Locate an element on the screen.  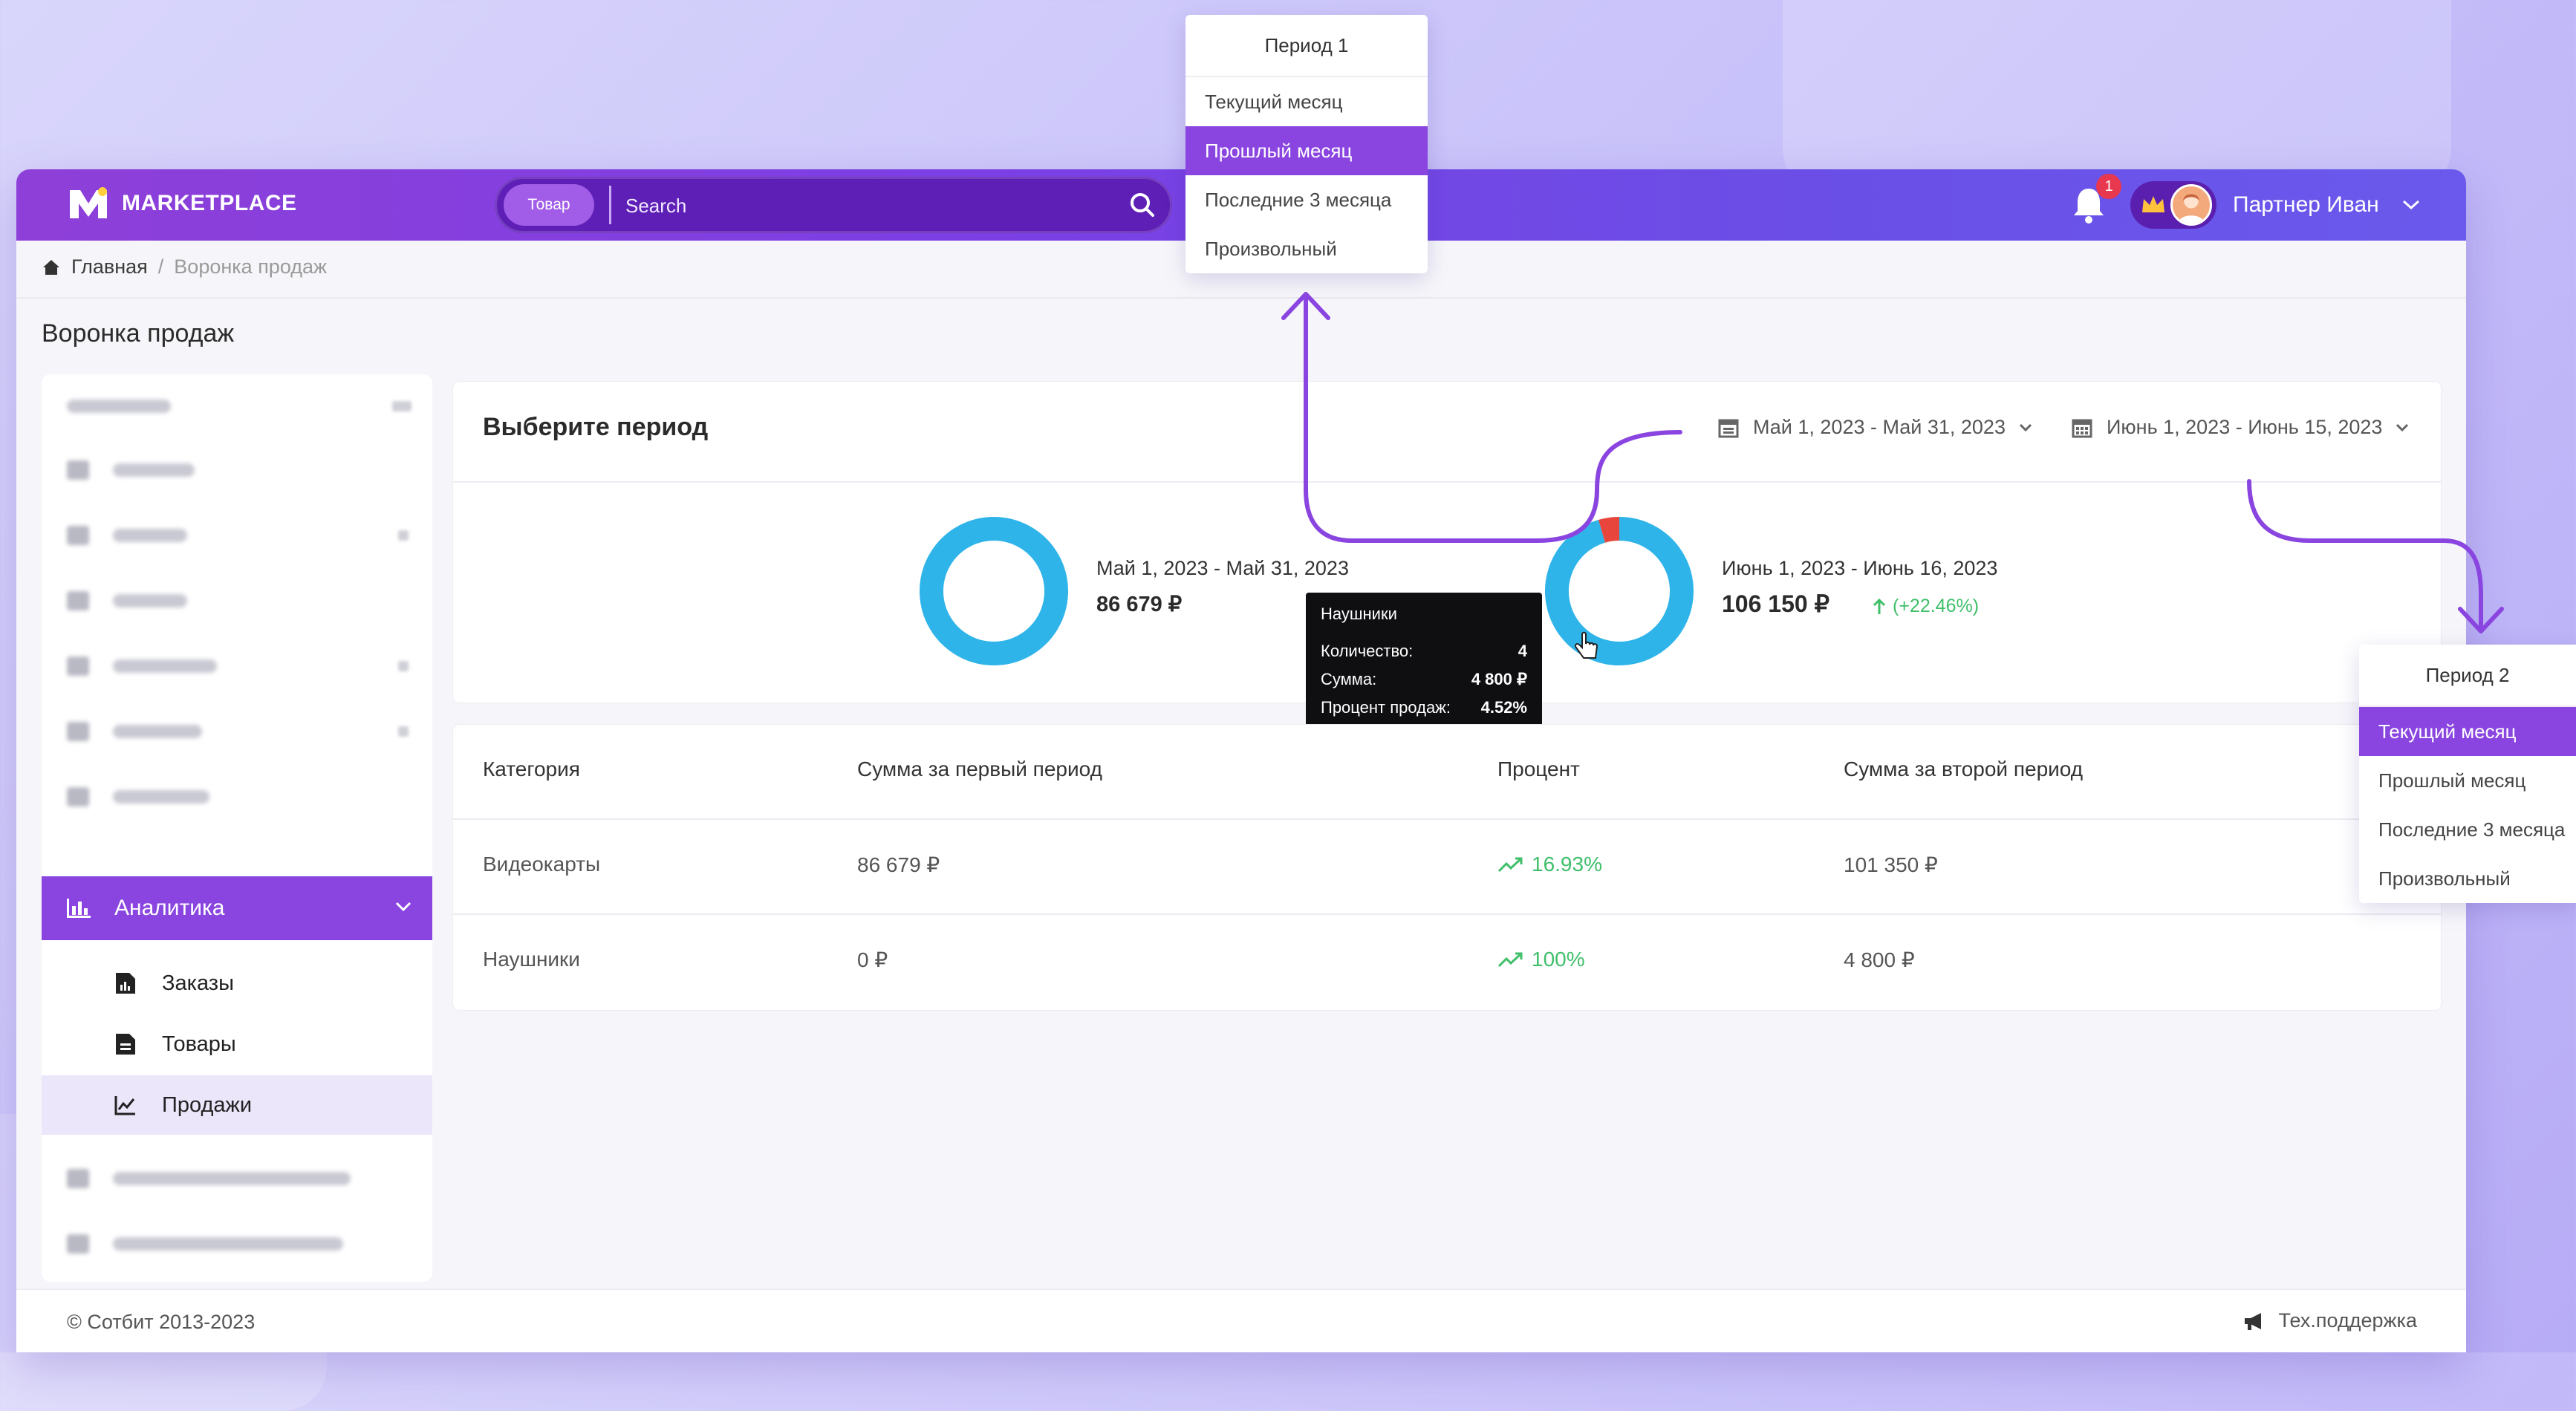
dropdown-period2-option: Последние 3 месяца is located at coordinates (2467, 830).